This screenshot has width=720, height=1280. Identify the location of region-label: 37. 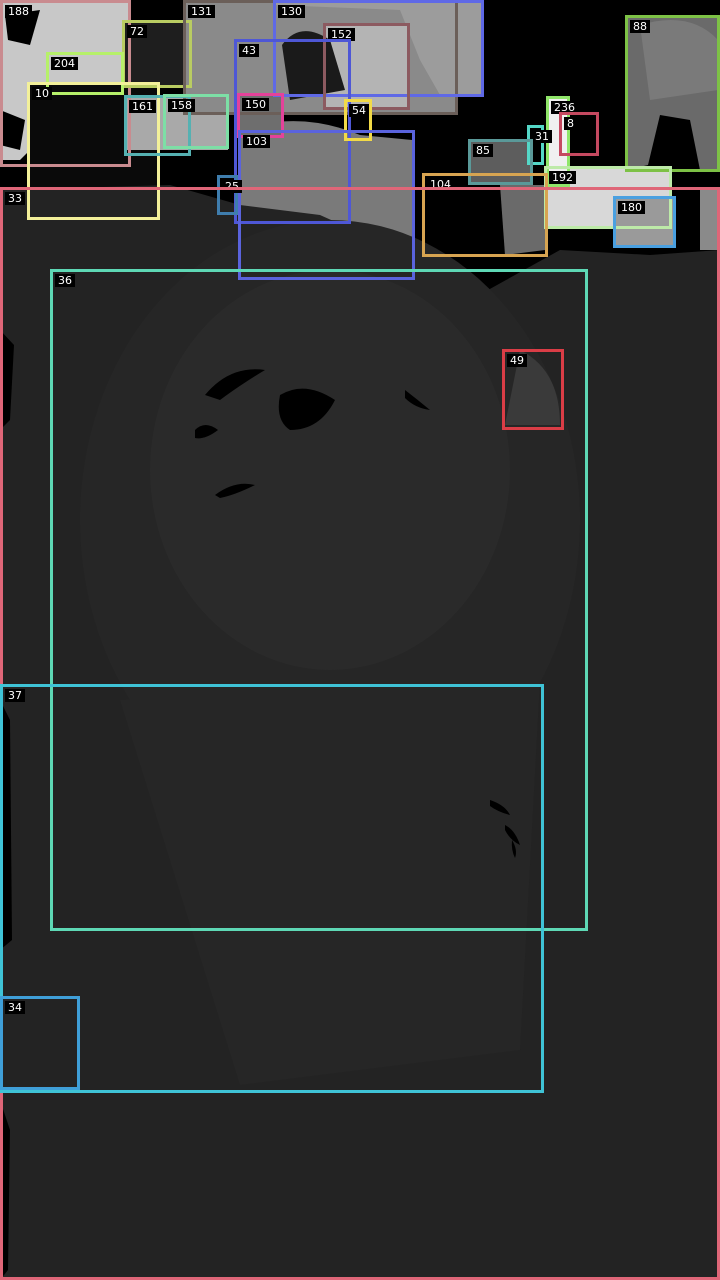
(15, 695).